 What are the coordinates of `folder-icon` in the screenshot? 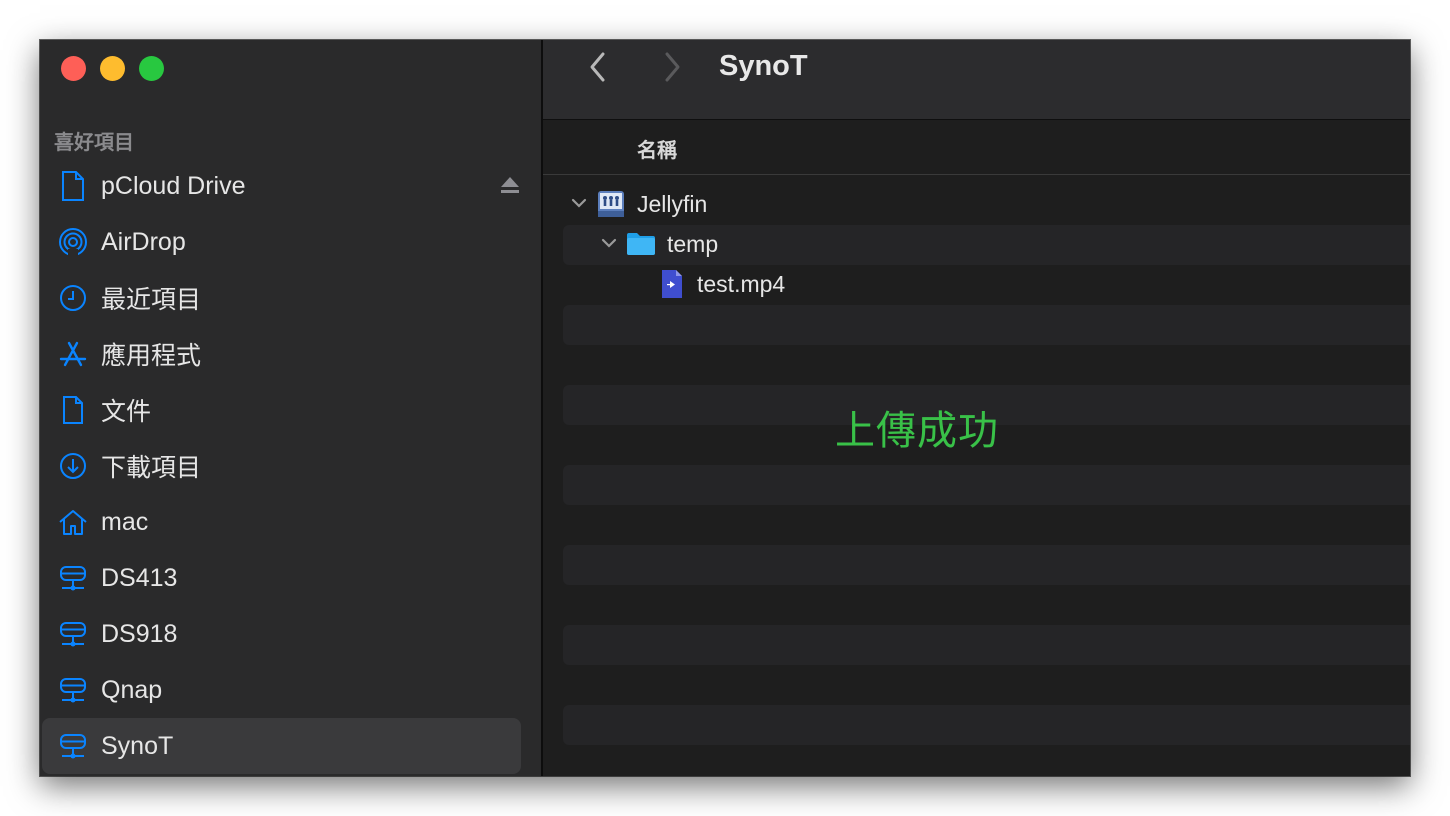 It's located at (641, 245).